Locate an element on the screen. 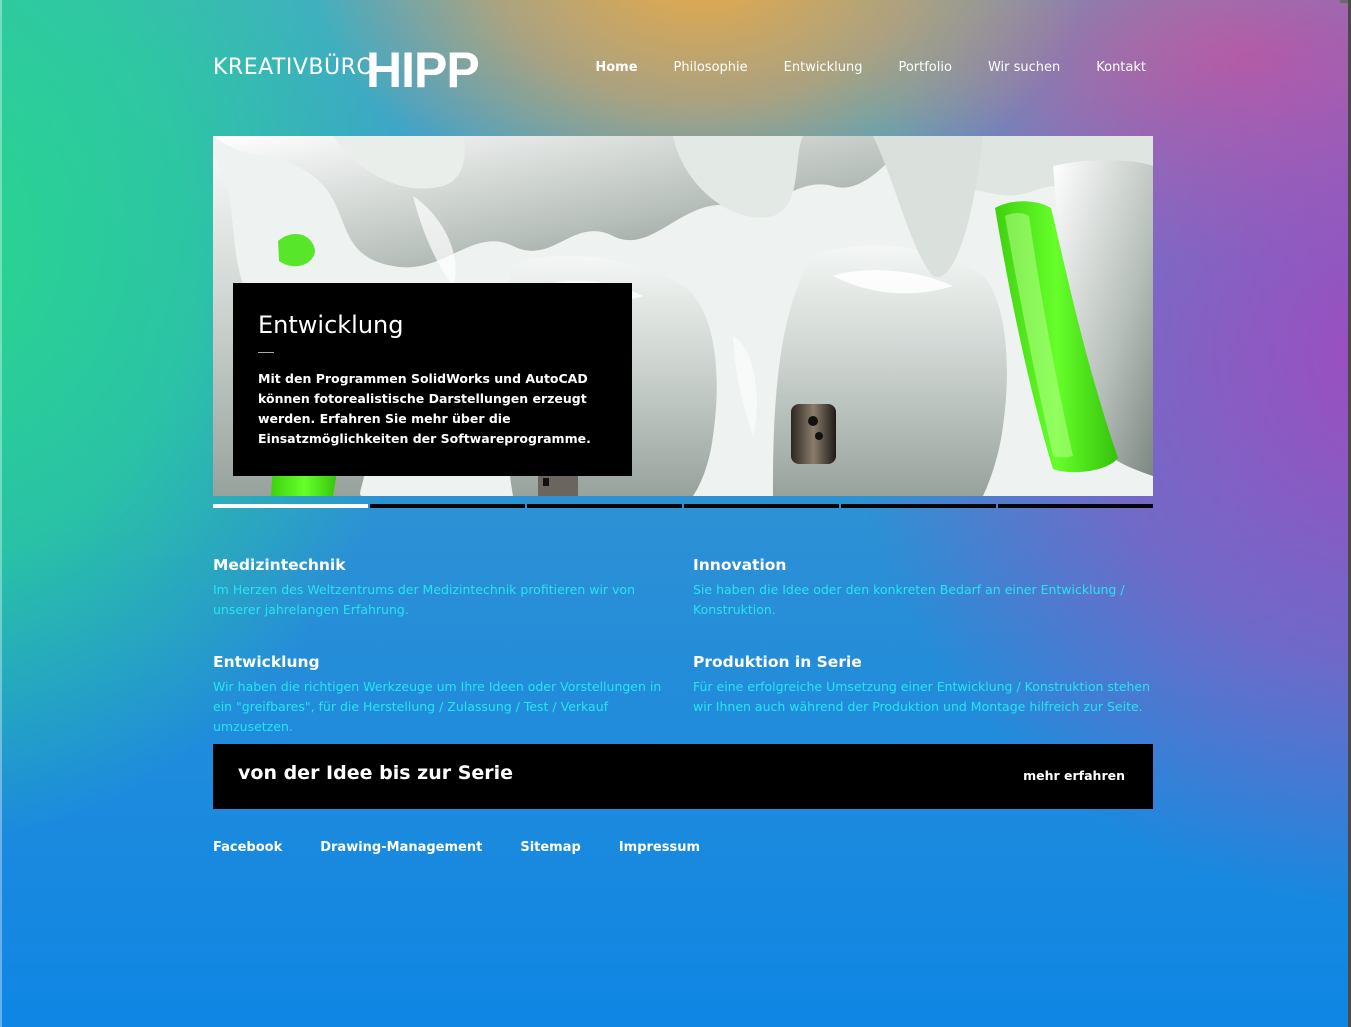  nav-item-portfolio: Portfolio is located at coordinates (924, 67).